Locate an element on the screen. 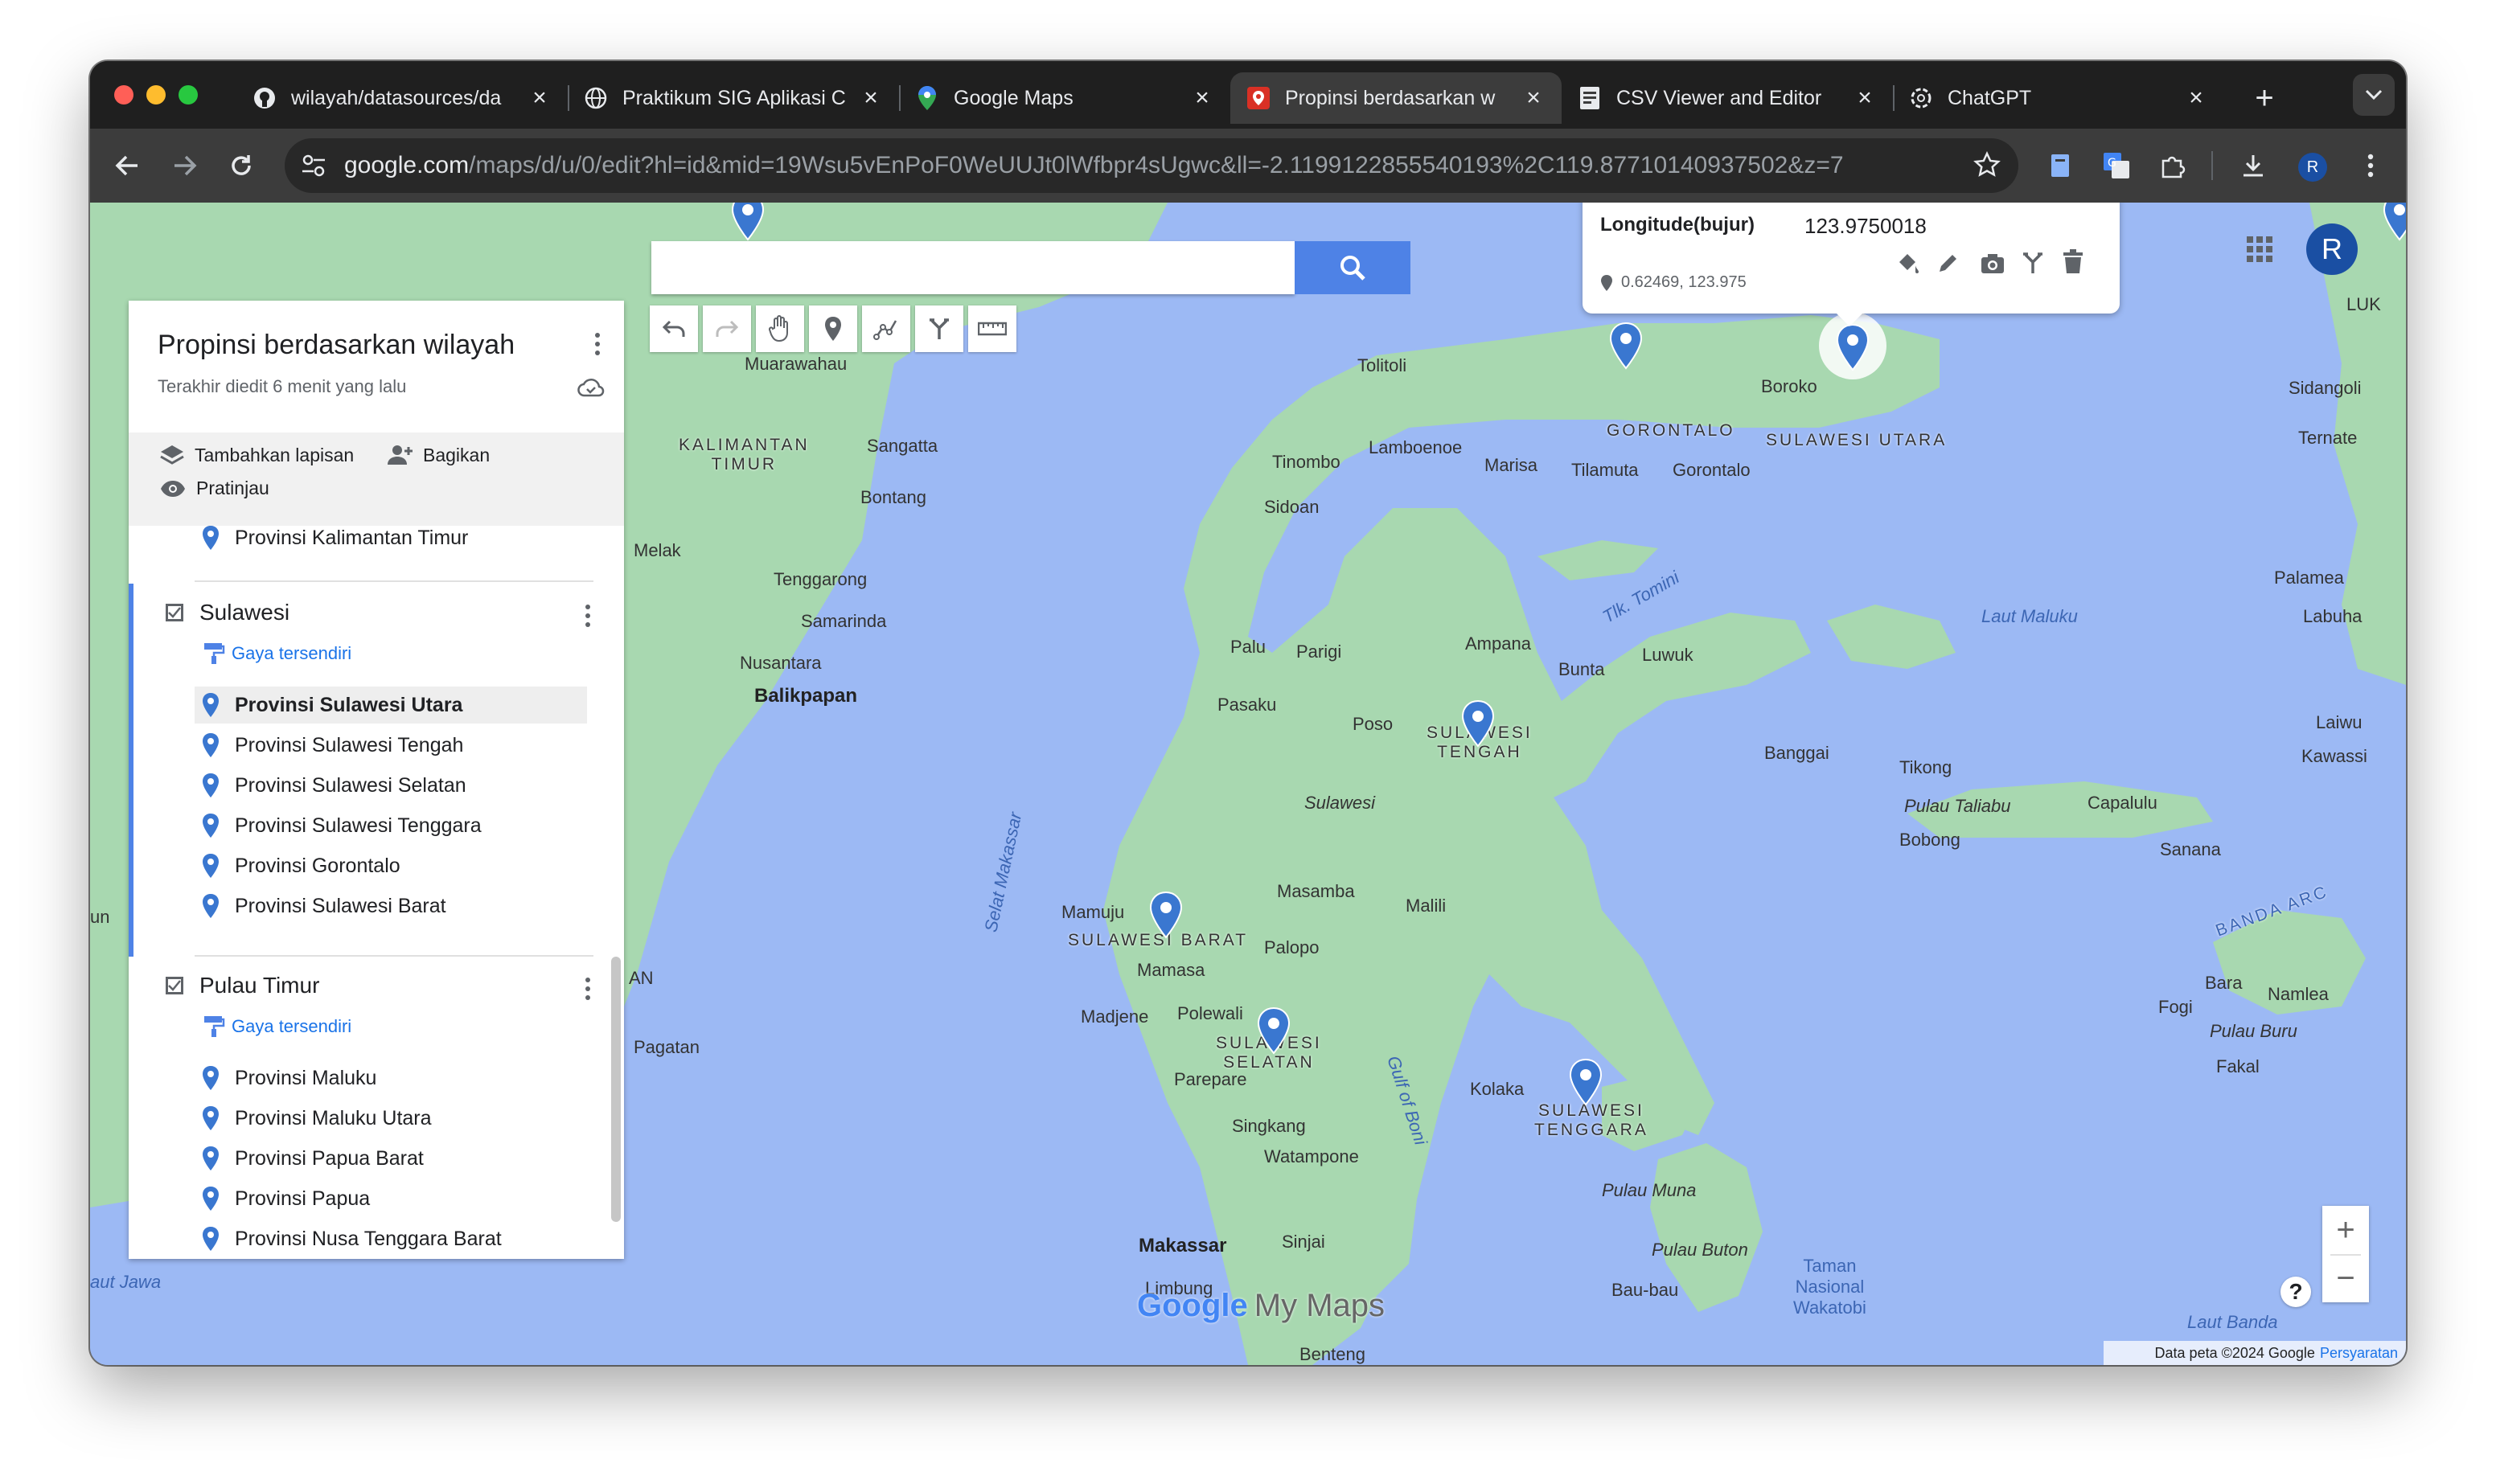 Image resolution: width=2496 pixels, height=1484 pixels. map-title: Propinsi berdasarkan wilayah is located at coordinates (336, 346).